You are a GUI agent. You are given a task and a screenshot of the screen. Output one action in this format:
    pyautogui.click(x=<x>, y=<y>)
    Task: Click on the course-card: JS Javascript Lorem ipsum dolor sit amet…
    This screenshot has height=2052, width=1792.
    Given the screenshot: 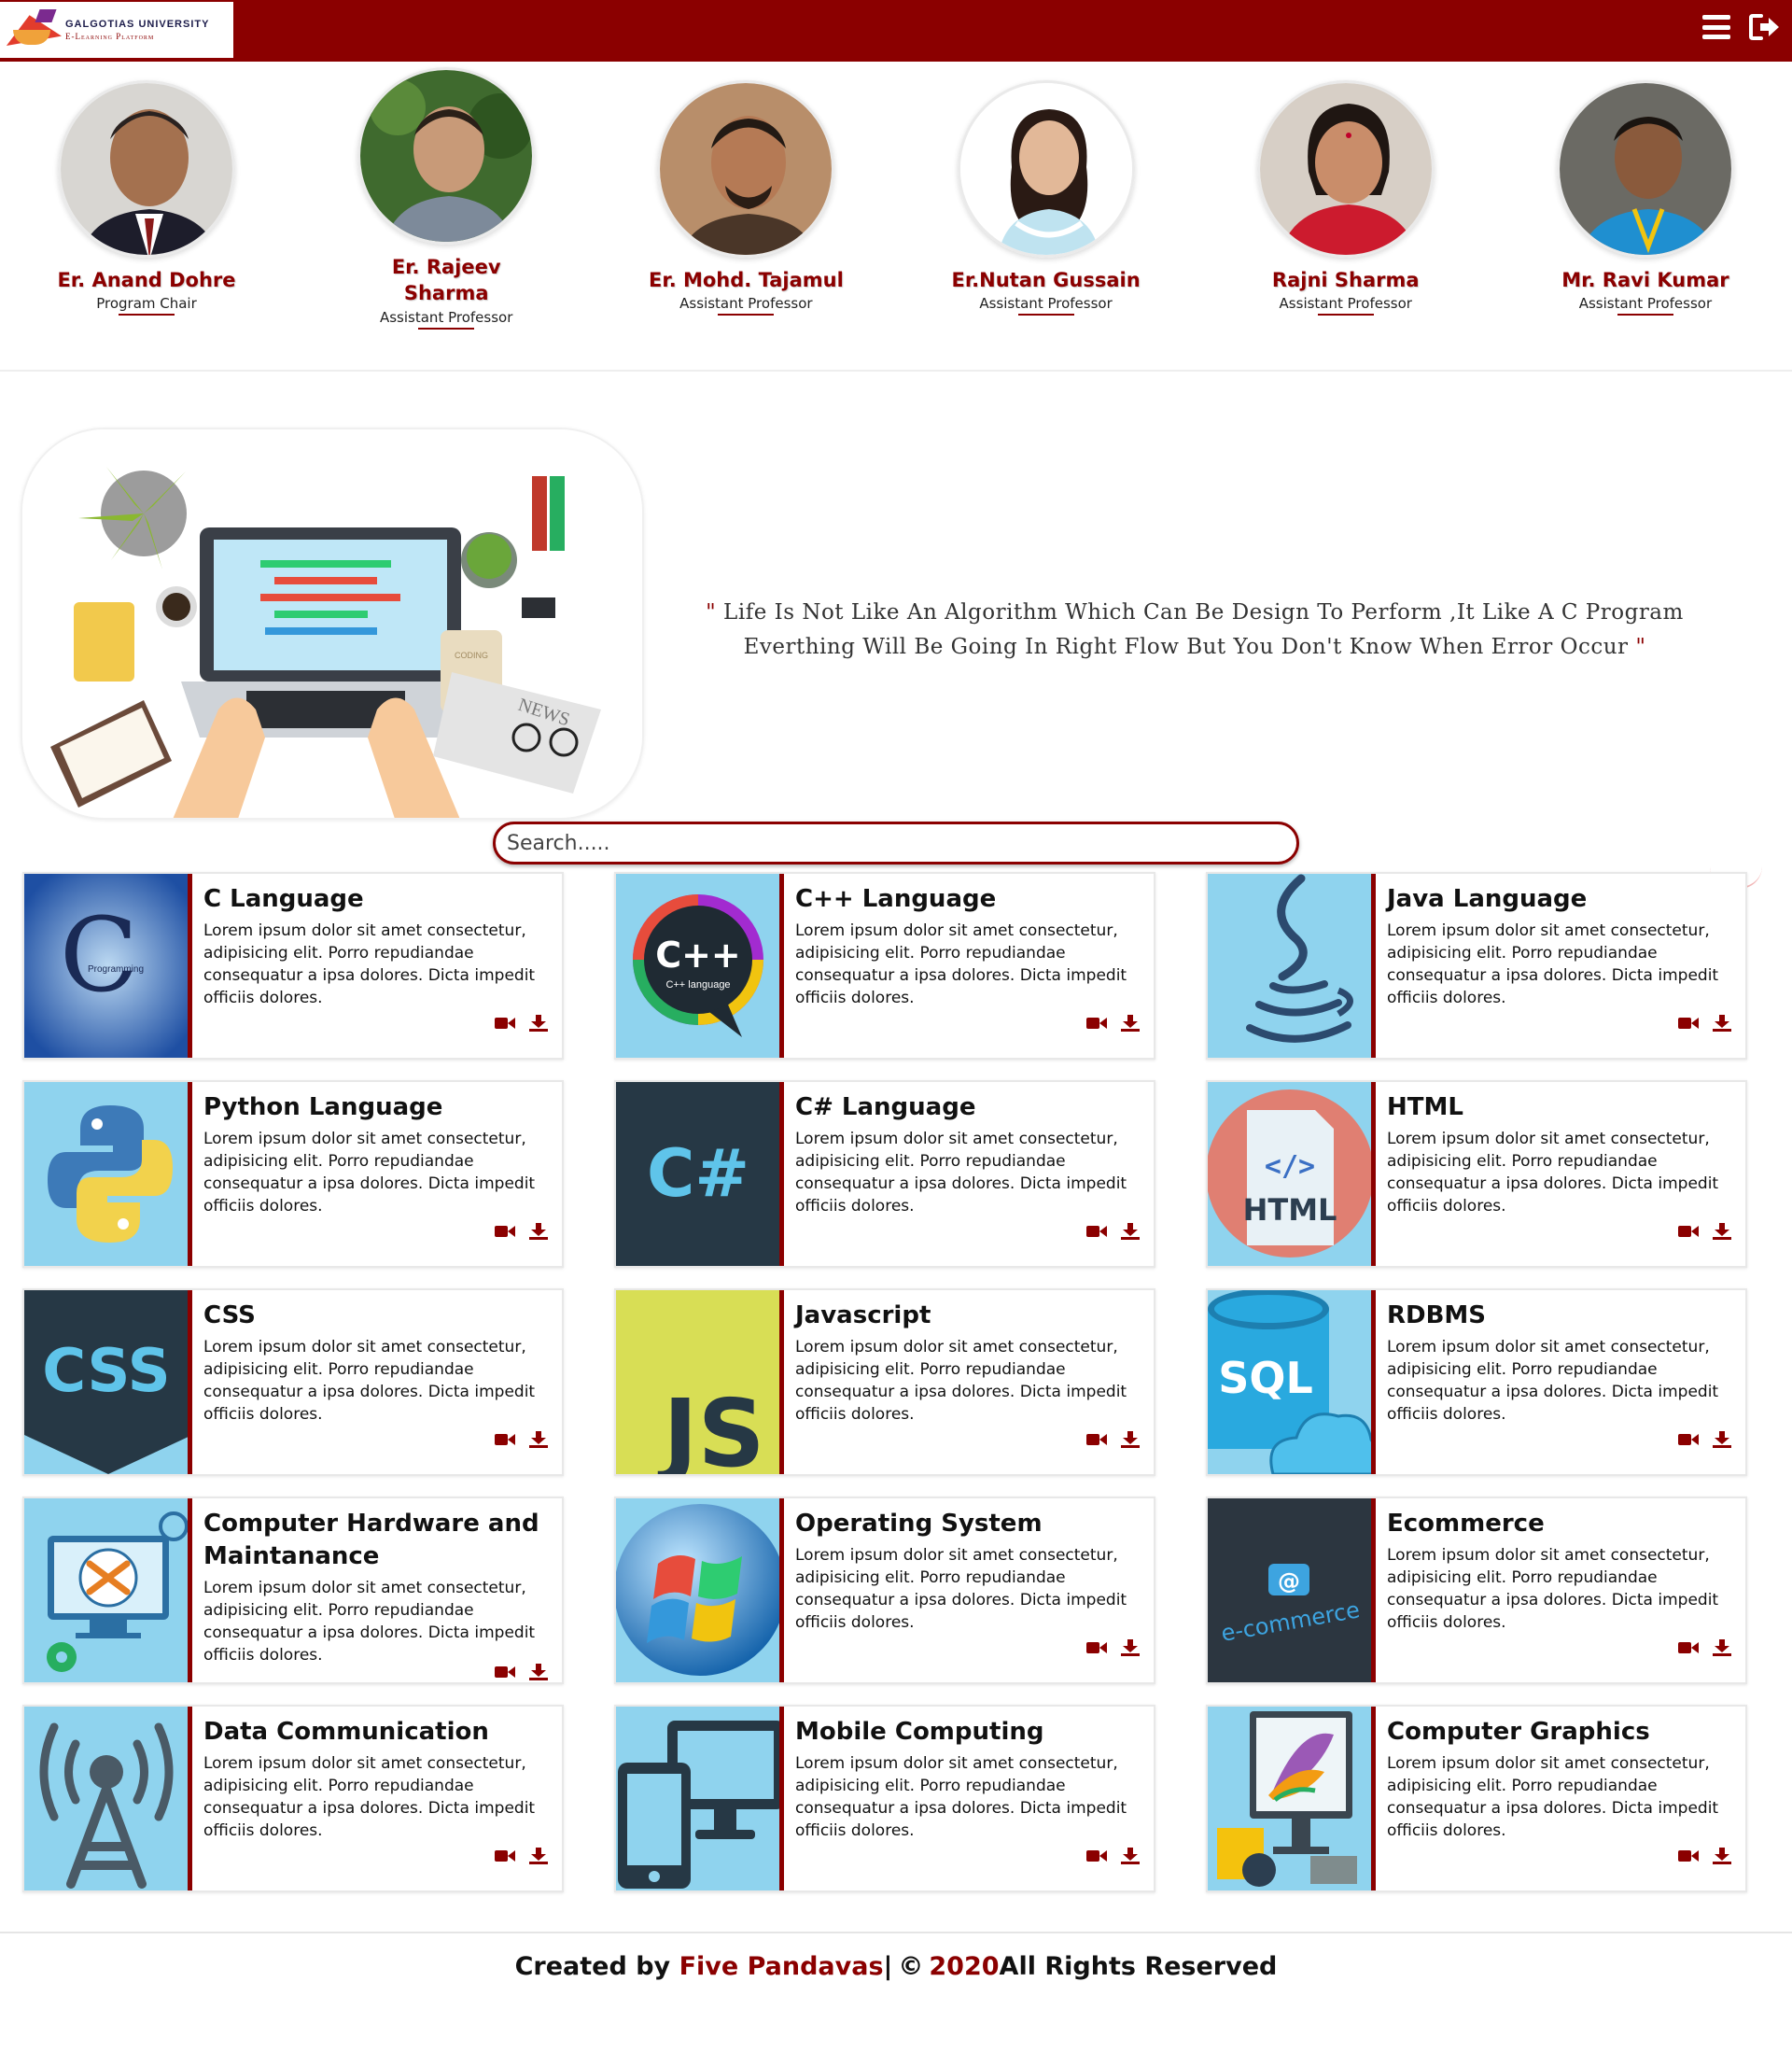 What is the action you would take?
    pyautogui.click(x=884, y=1382)
    